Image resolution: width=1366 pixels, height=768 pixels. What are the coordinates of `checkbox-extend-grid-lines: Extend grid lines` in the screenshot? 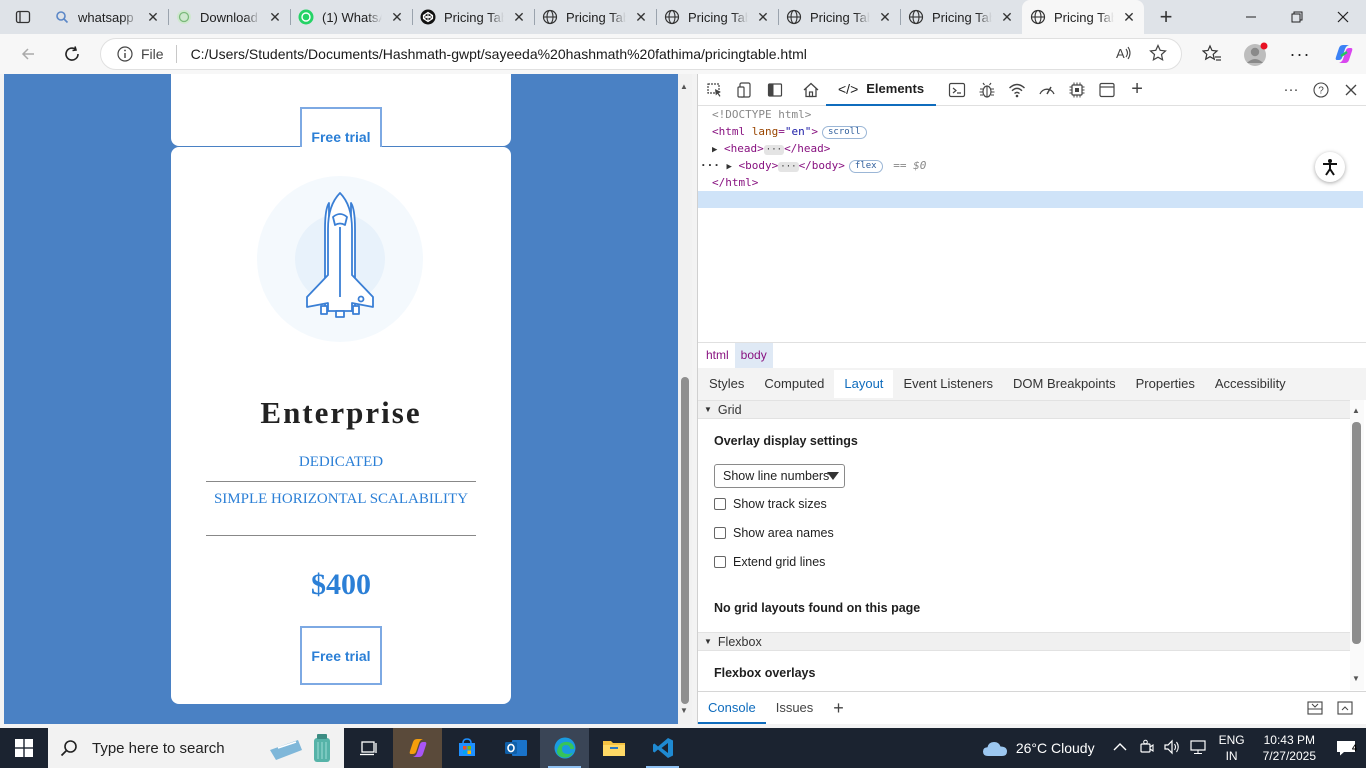 It's located at (769, 562).